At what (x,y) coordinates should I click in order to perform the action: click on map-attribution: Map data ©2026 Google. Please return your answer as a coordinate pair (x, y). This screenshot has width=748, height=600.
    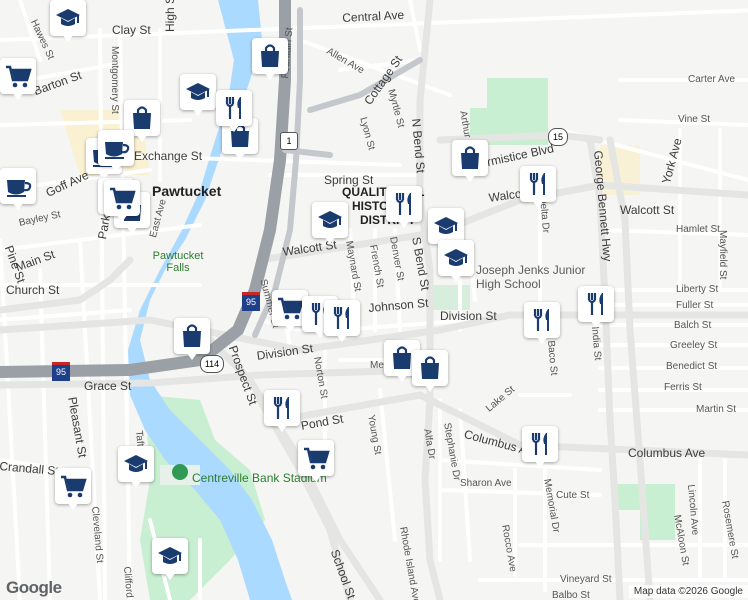
    Looking at the image, I should click on (688, 591).